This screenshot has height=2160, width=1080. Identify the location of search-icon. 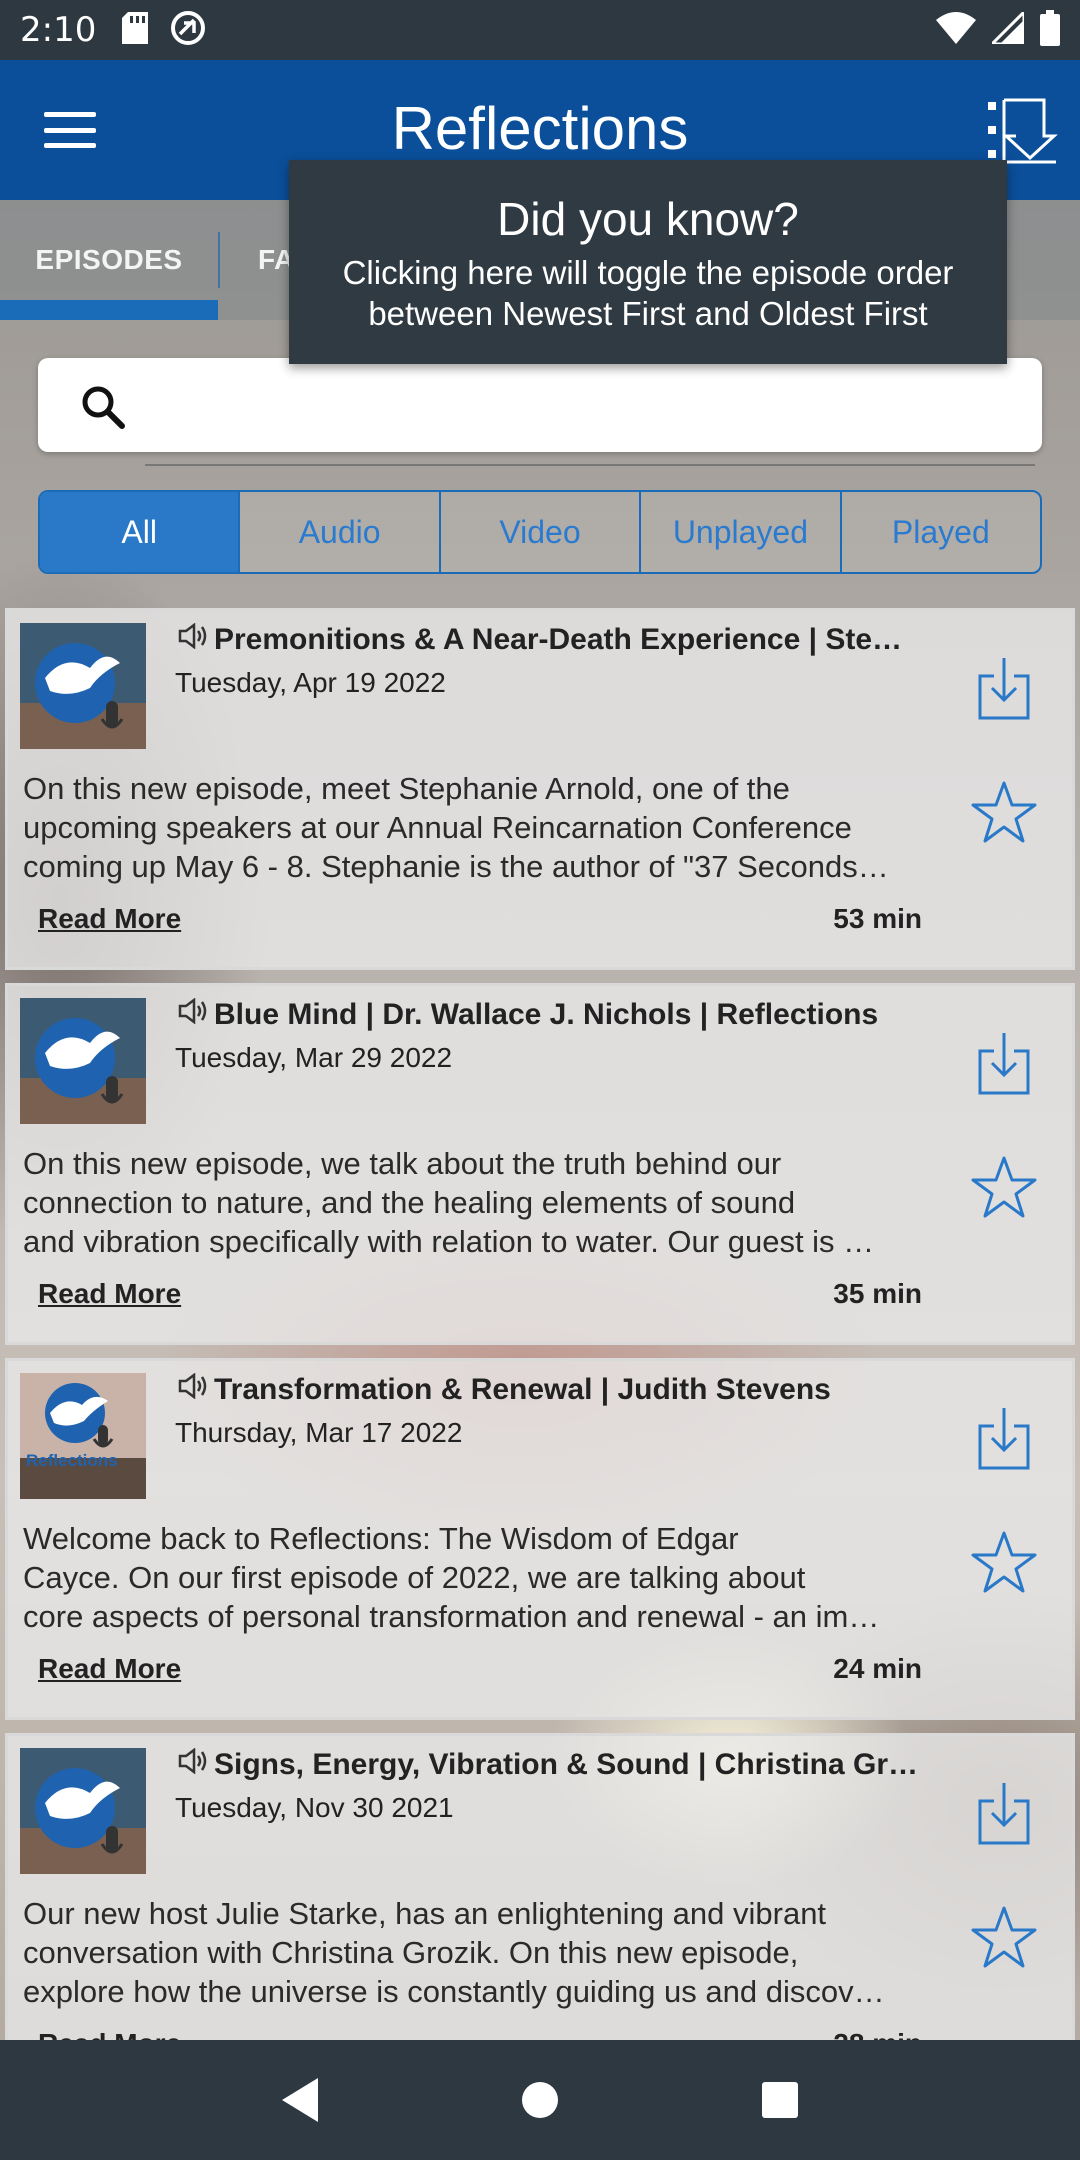
(103, 407).